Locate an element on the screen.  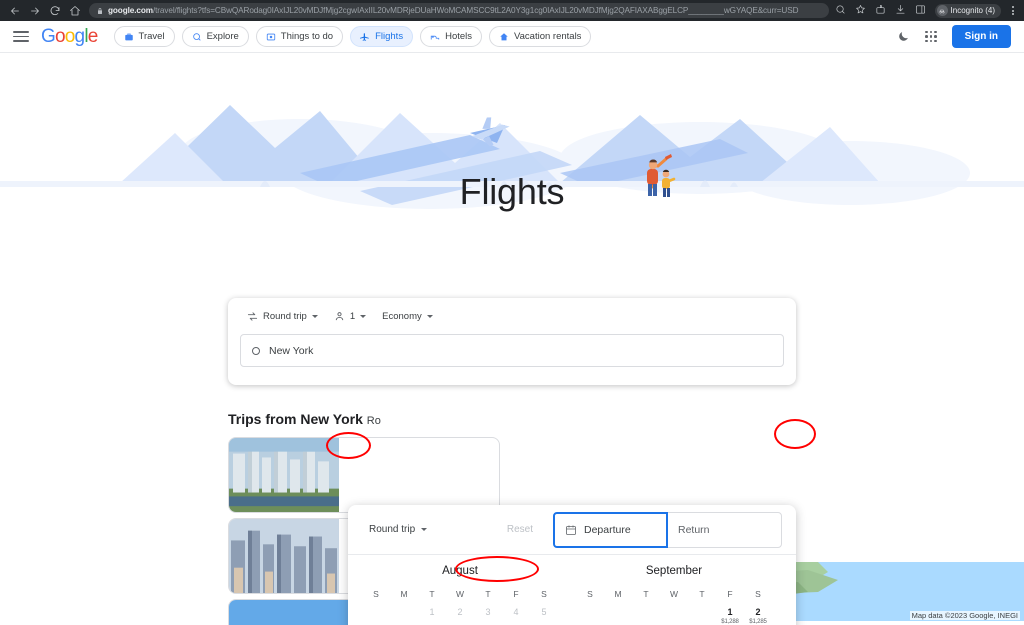
trips-subheading-text: Ro is located at coordinates (373, 421).